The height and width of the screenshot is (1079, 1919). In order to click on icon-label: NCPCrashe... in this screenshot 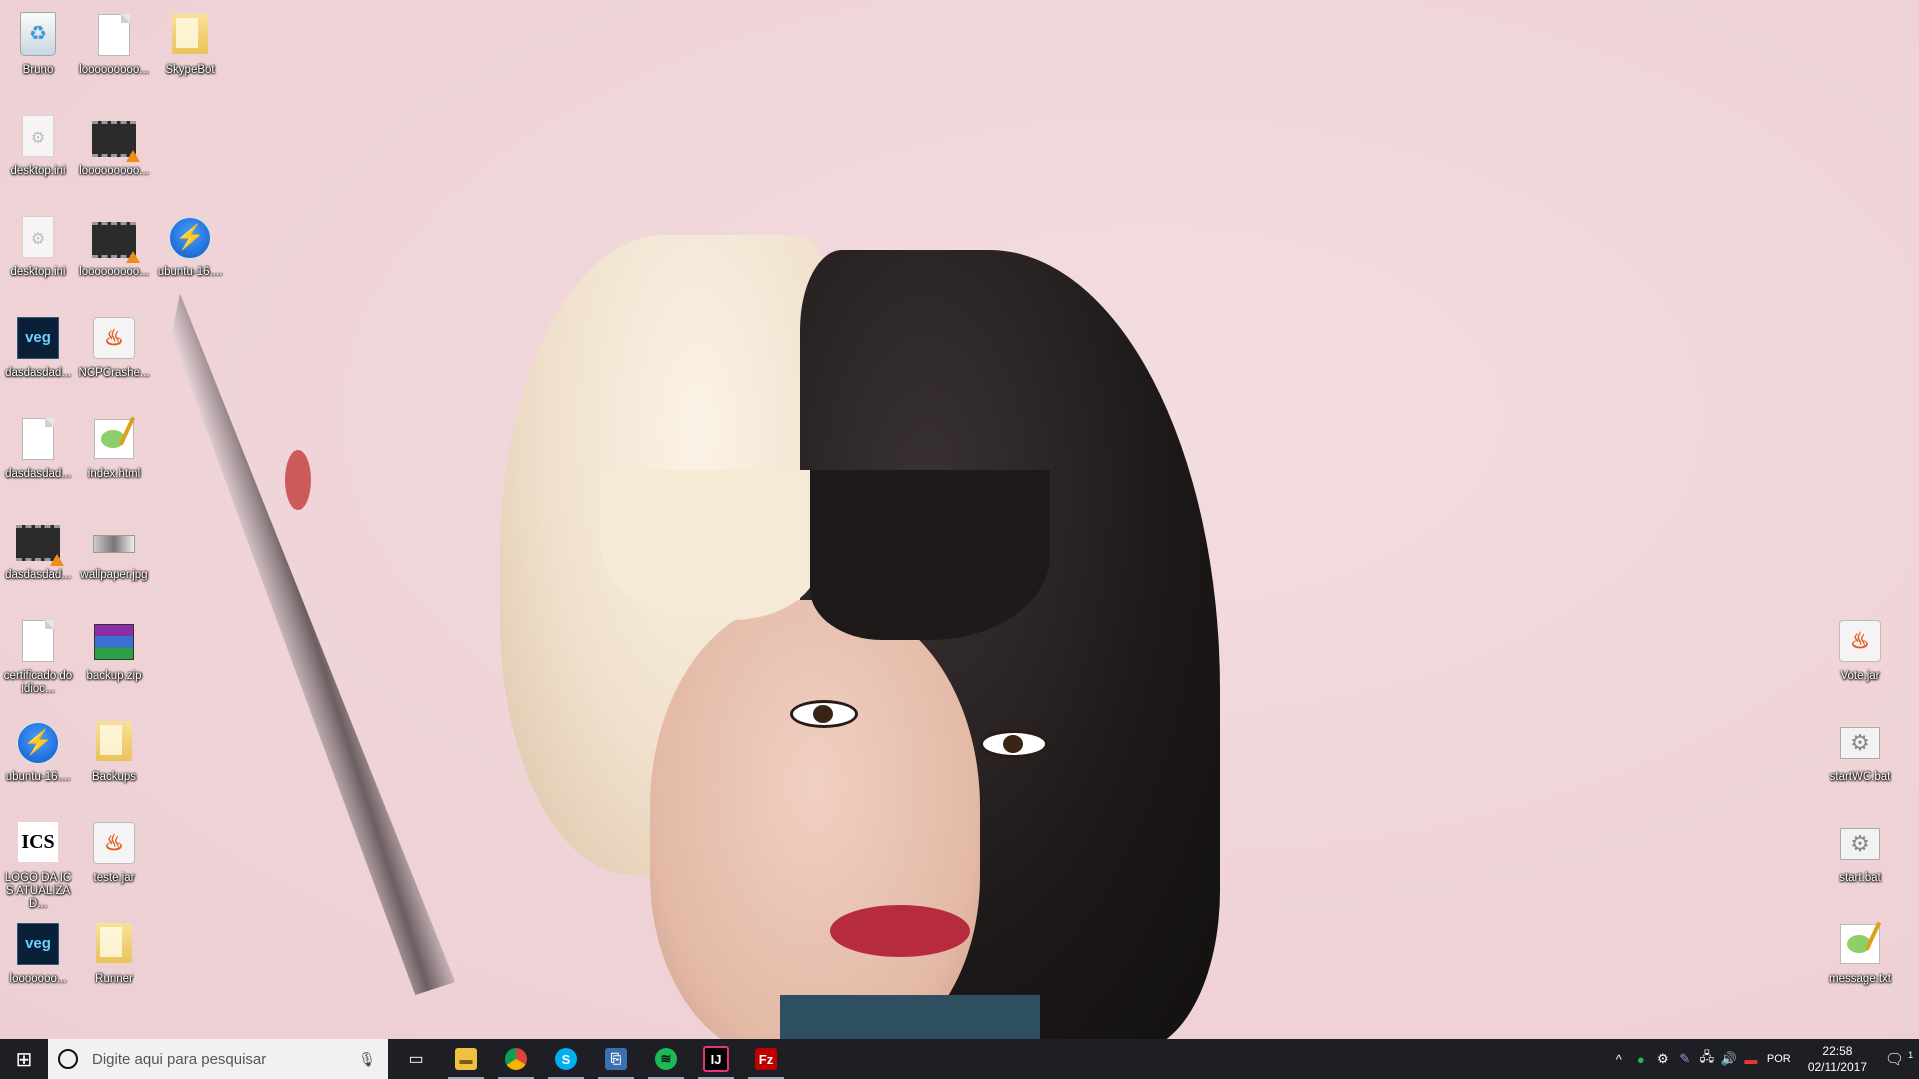, I will do `click(114, 373)`.